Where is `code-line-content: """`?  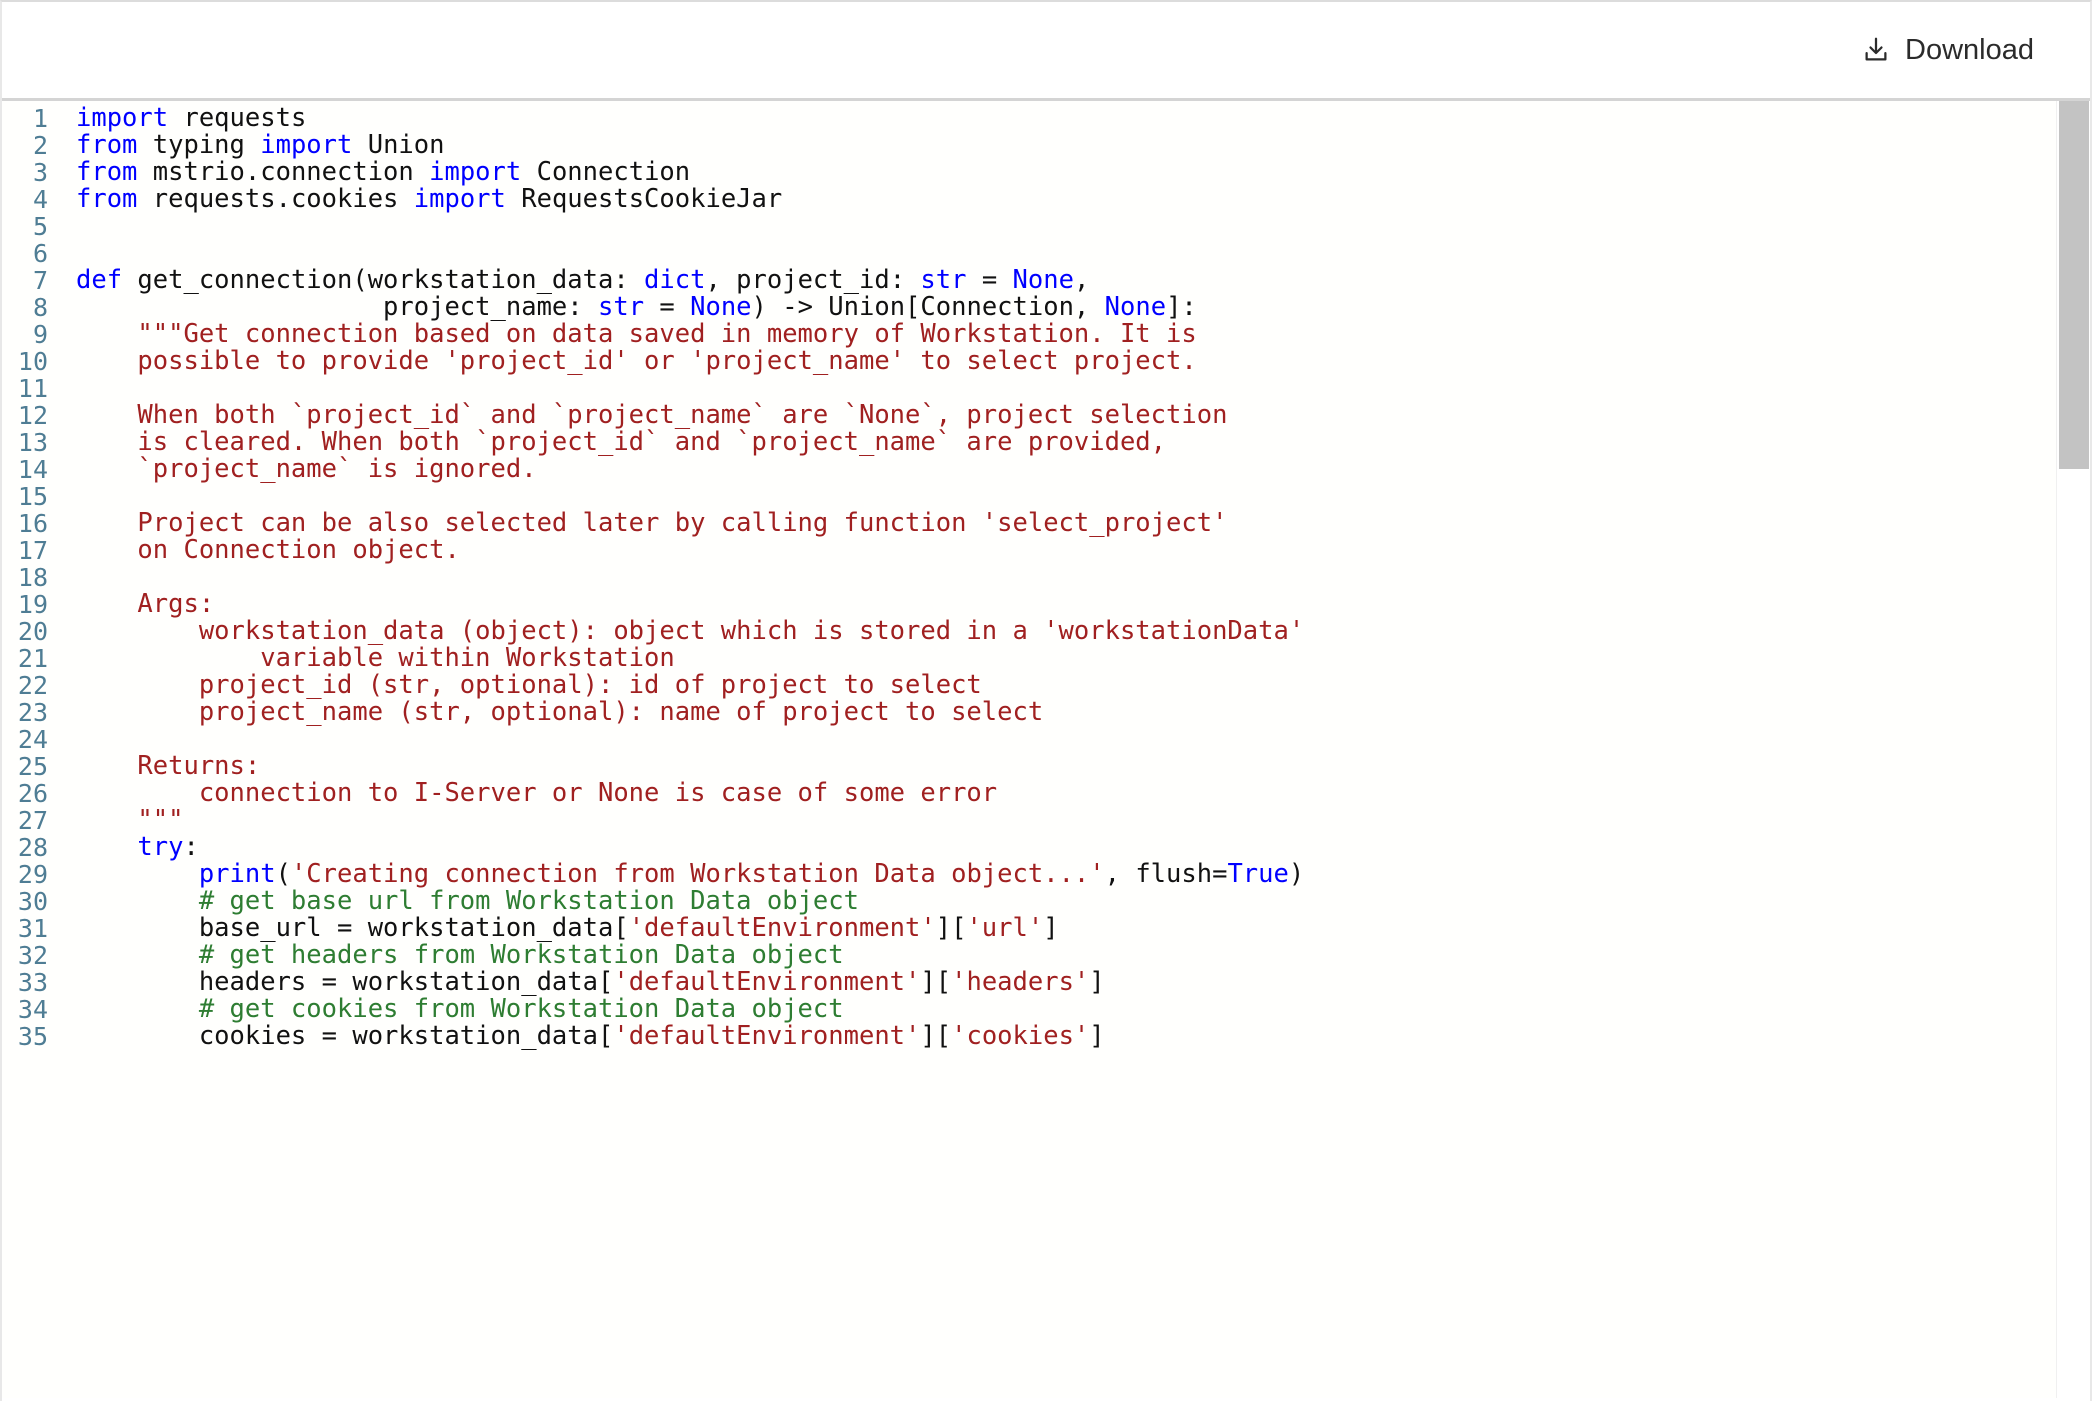 code-line-content: """ is located at coordinates (676, 820).